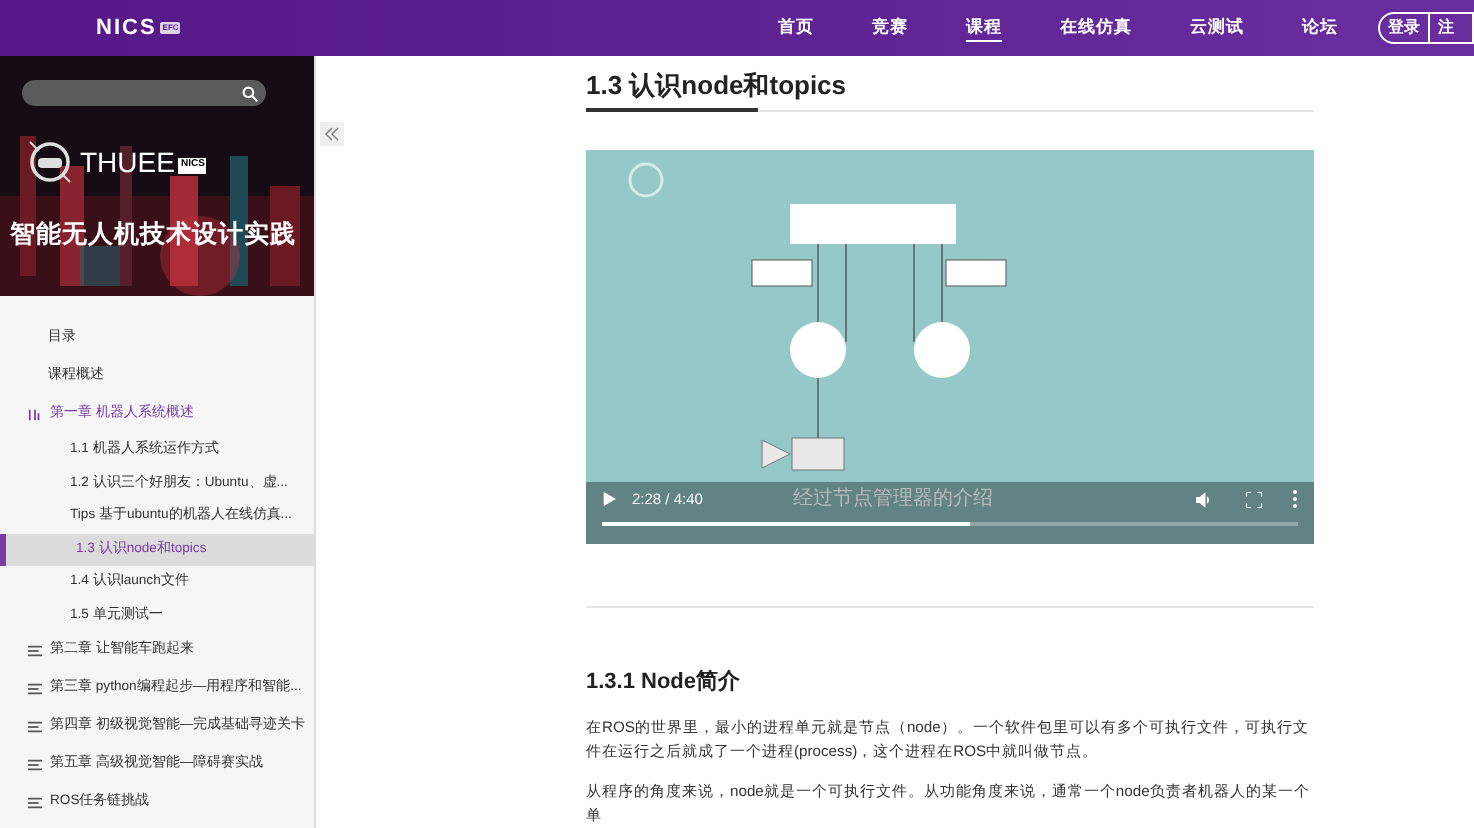 This screenshot has height=828, width=1474. Describe the element at coordinates (890, 28) in the screenshot. I see `nav-link: 竞赛` at that location.